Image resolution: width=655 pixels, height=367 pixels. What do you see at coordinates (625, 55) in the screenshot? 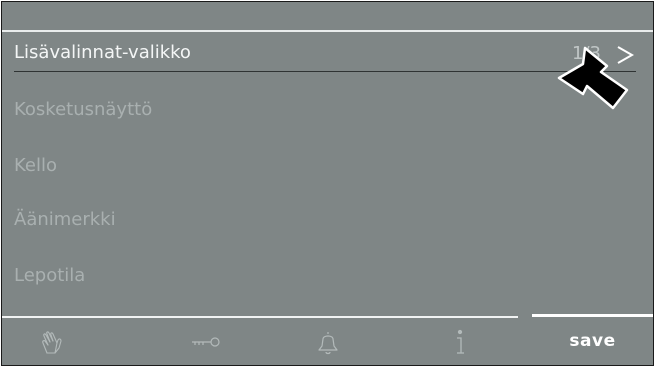
I see `next-page-chevron-icon` at bounding box center [625, 55].